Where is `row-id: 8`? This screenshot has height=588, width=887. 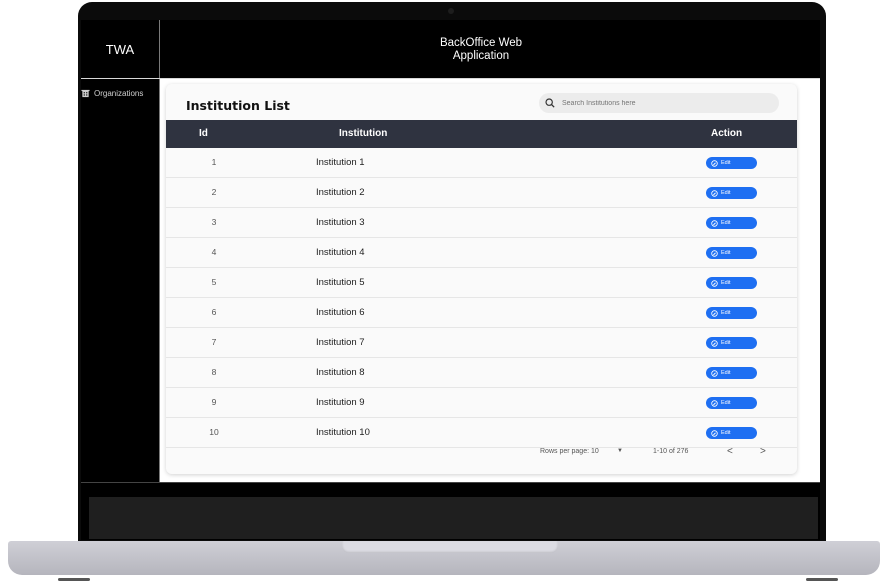 row-id: 8 is located at coordinates (214, 372).